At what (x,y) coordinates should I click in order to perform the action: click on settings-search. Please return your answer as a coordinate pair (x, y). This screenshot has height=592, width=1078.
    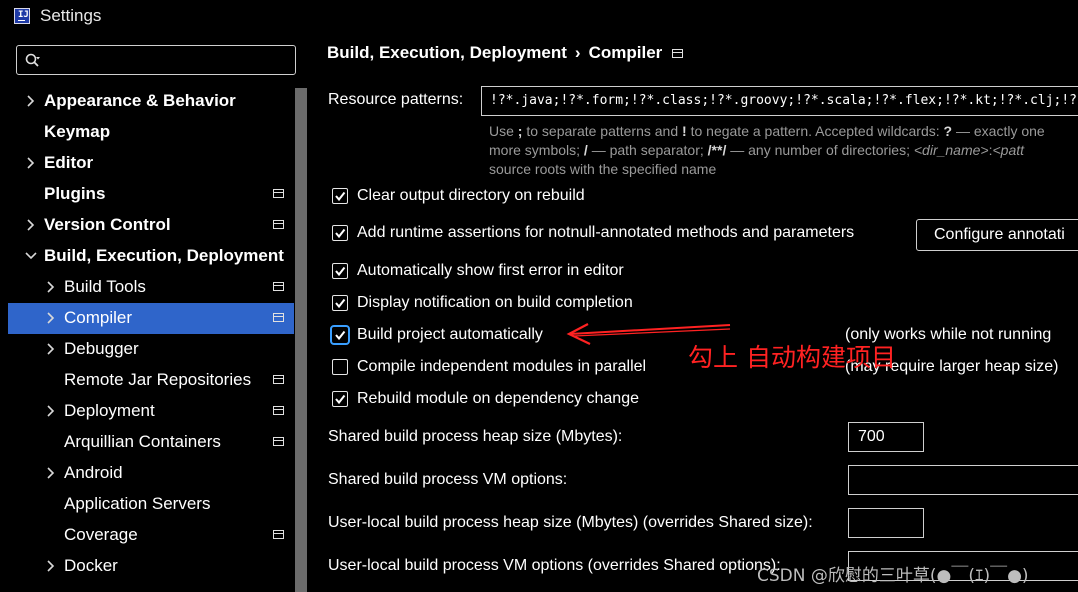
    Looking at the image, I should click on (156, 60).